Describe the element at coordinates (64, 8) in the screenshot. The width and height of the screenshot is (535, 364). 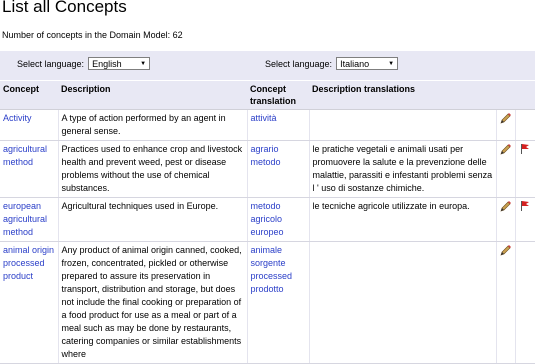
I see `page-title: List all Concepts` at that location.